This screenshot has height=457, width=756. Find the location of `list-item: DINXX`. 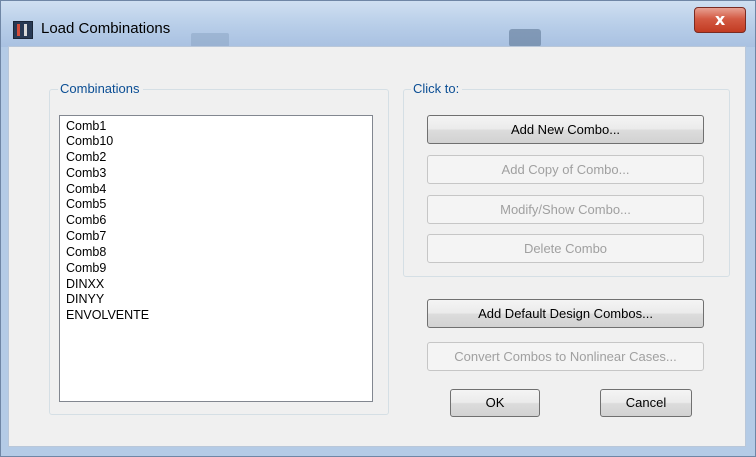

list-item: DINXX is located at coordinates (85, 284).